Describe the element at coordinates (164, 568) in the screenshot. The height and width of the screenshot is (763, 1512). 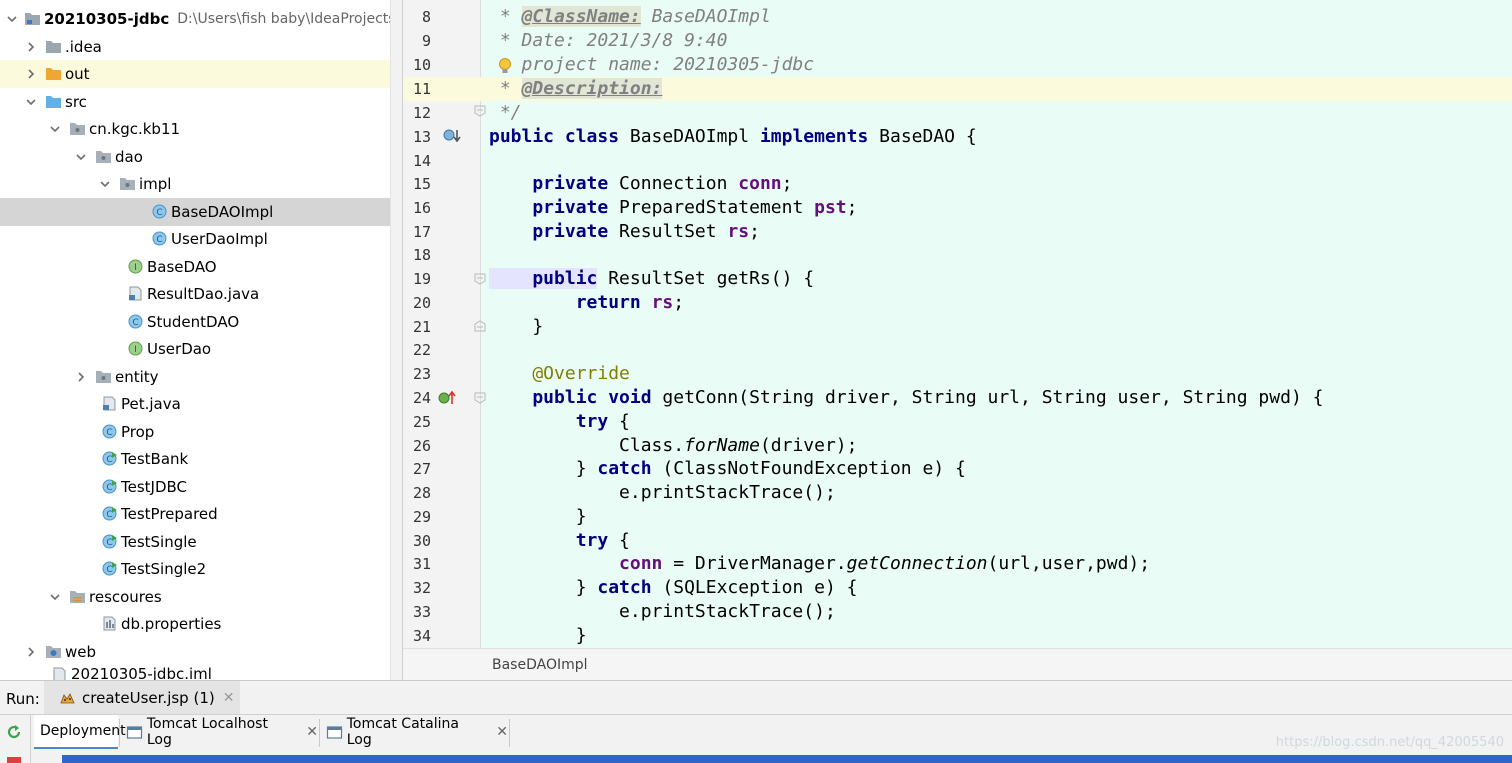
I see `tree-label: TestSingle2` at that location.